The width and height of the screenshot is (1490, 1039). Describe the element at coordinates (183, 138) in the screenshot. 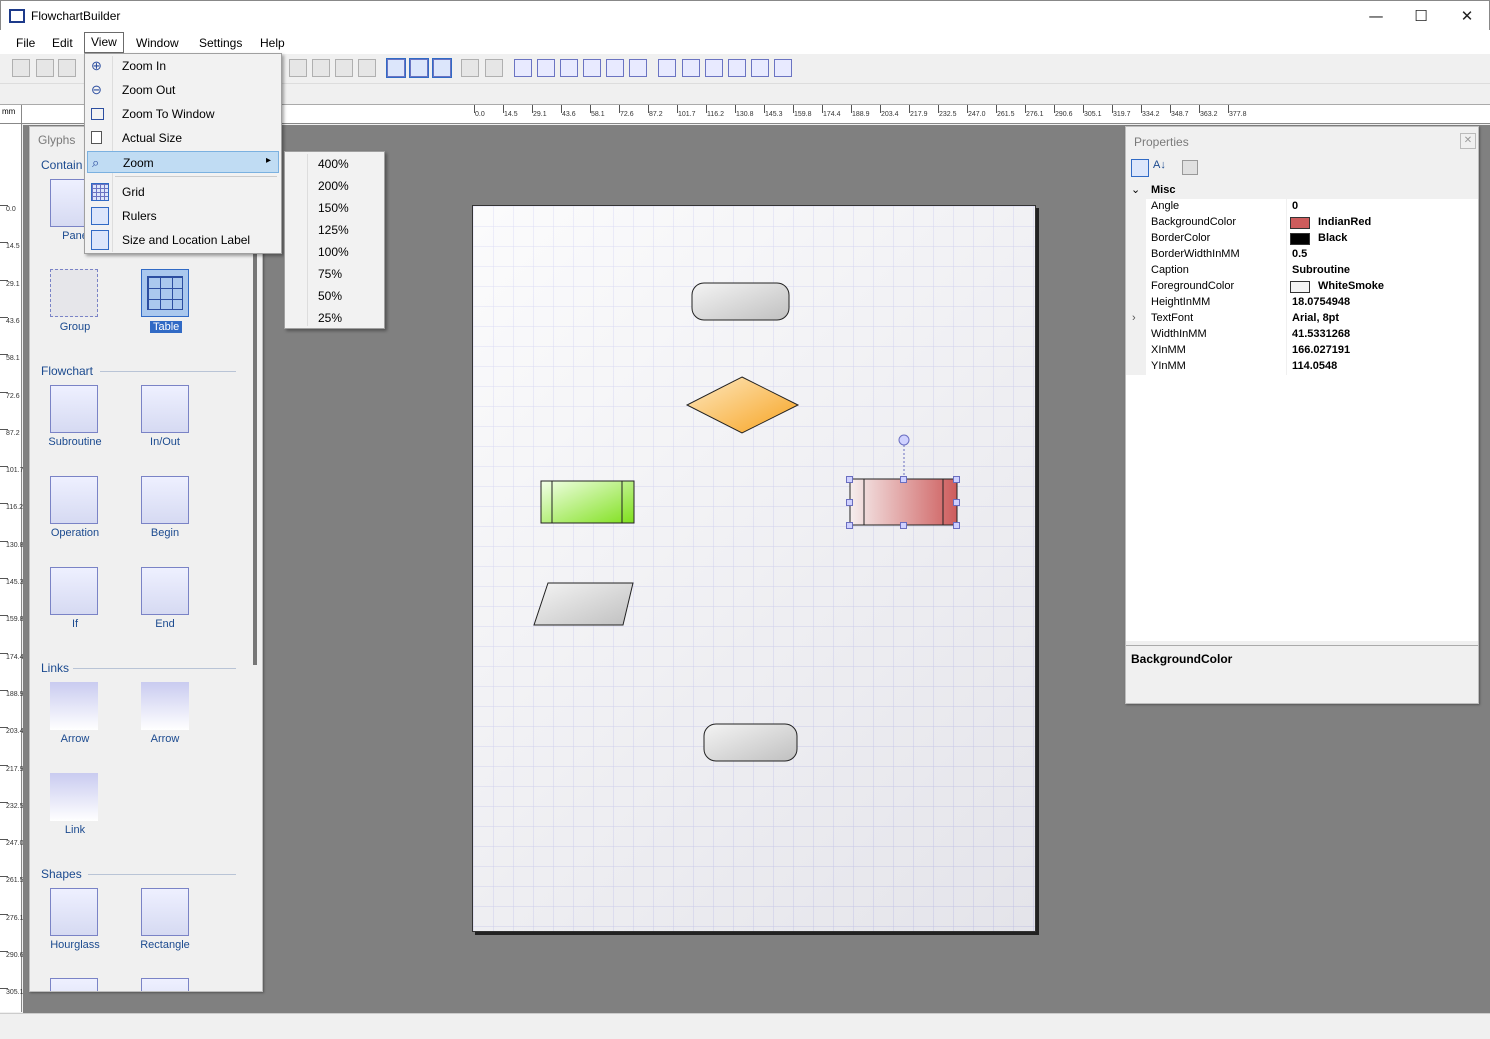

I see `menu-item-actual-size: Actual Size` at that location.